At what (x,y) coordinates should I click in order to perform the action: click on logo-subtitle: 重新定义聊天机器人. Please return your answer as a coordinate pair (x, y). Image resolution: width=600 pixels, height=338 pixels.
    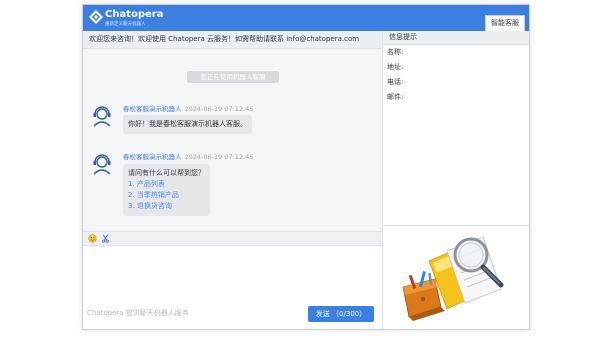
    Looking at the image, I should click on (125, 24).